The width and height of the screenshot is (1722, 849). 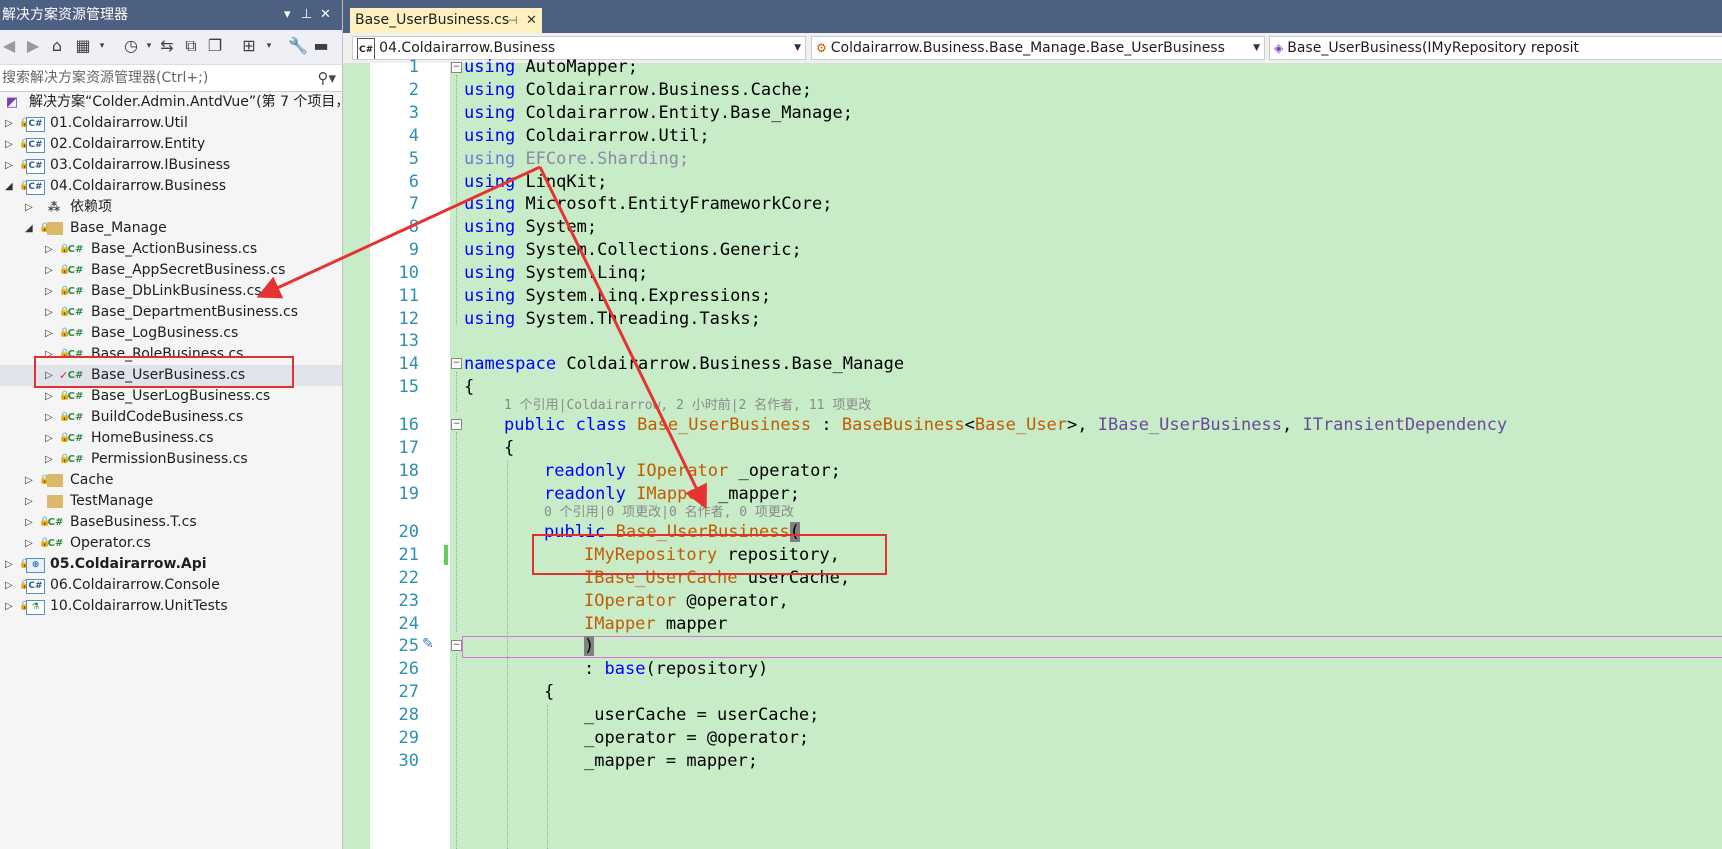 I want to click on preview-icon: ▬, so click(x=321, y=46).